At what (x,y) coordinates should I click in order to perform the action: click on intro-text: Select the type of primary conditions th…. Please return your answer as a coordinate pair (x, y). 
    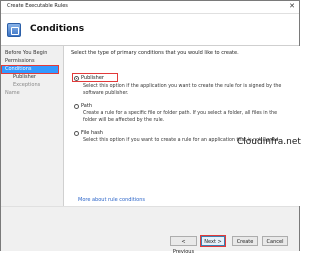
    Looking at the image, I should click on (155, 53).